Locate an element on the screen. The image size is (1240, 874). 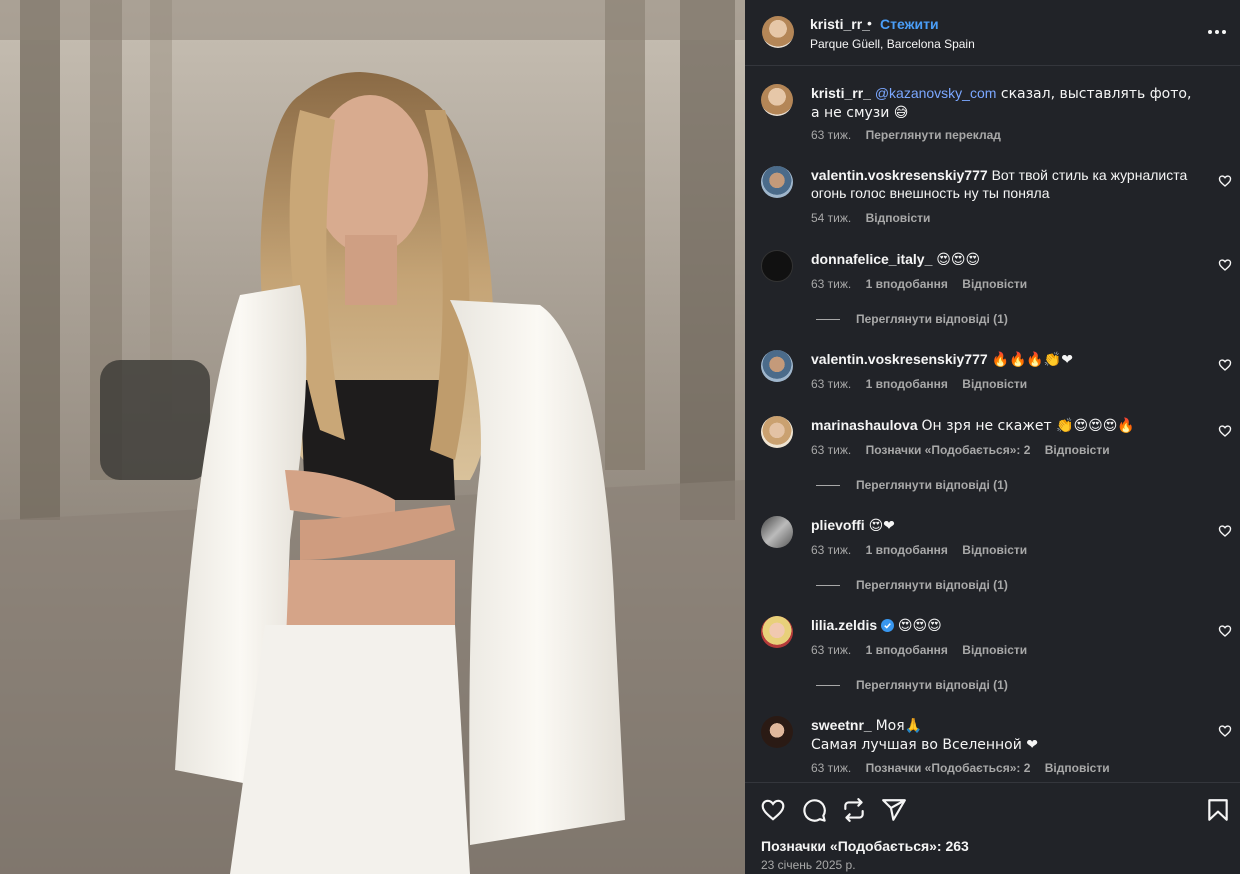
comment-text: valentin.voskresenskiy777 🔥🔥🔥👏❤ is located at coordinates (1002, 359).